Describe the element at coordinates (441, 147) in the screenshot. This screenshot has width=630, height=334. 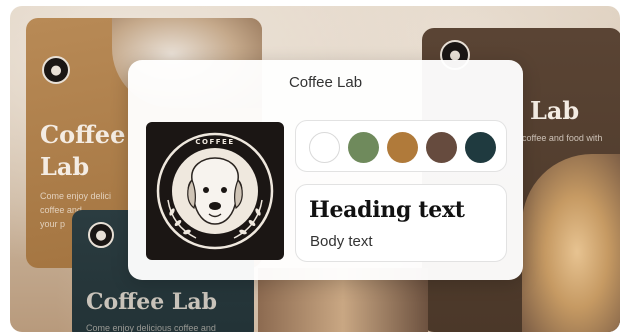
I see `swatch-brown` at that location.